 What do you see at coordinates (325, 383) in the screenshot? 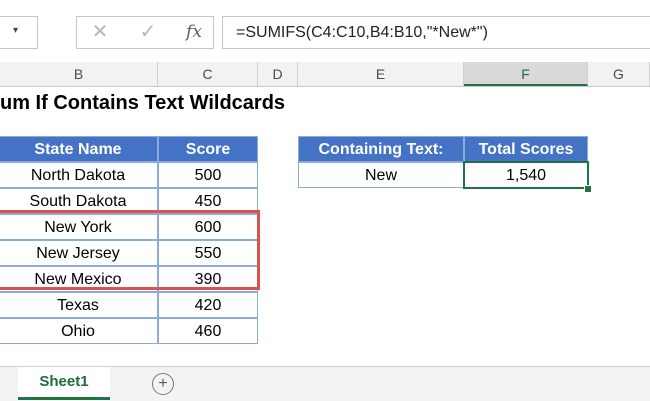
I see `sheet-tab-bar: Sheet1 +` at bounding box center [325, 383].